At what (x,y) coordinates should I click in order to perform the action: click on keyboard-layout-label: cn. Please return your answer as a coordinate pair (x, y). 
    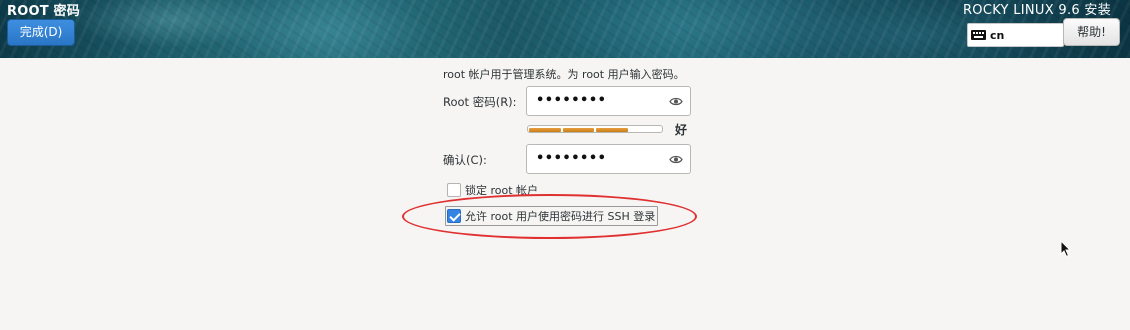
    Looking at the image, I should click on (997, 35).